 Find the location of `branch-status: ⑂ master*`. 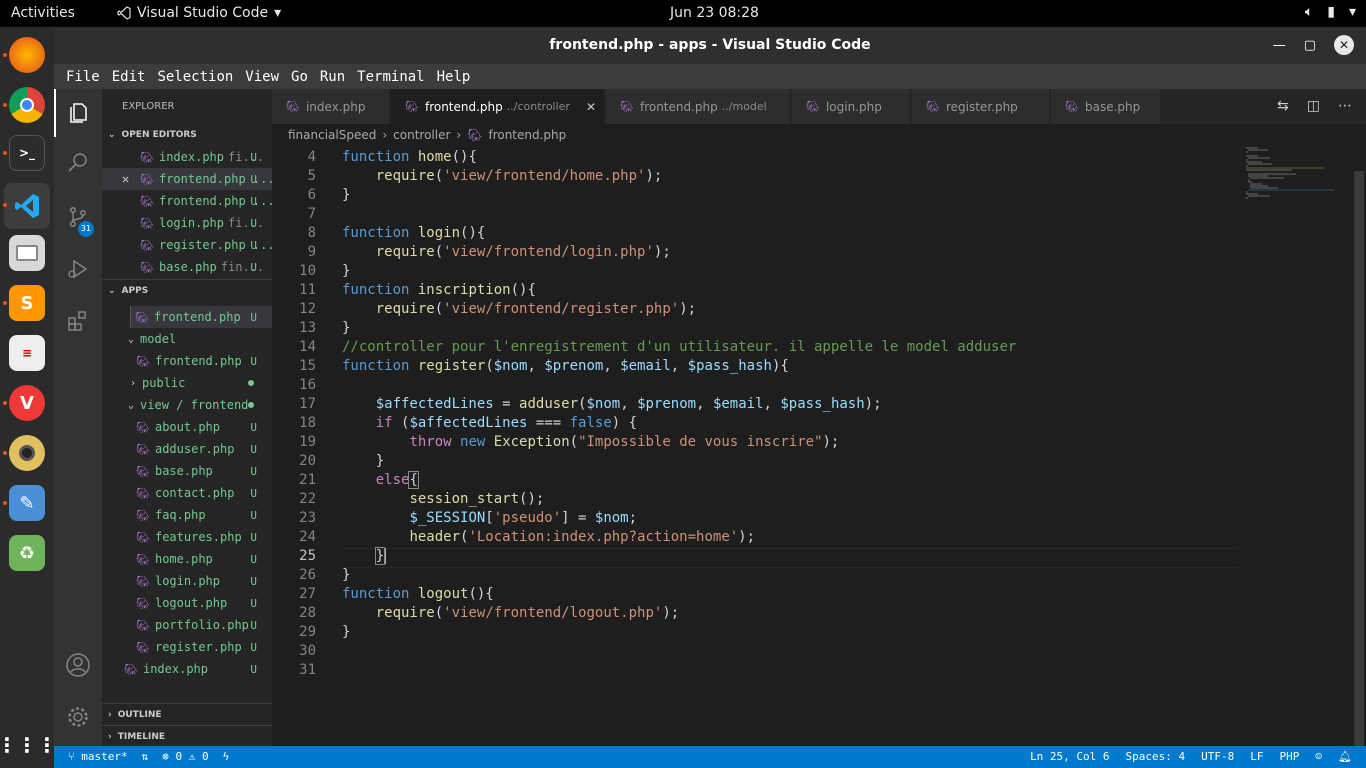

branch-status: ⑂ master* is located at coordinates (98, 756).